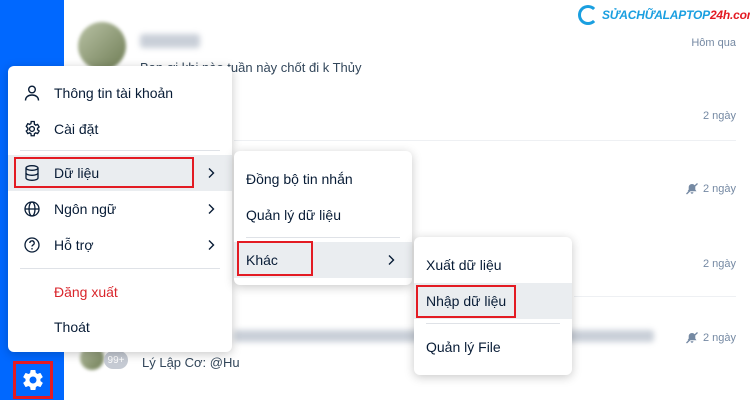 Image resolution: width=750 pixels, height=400 pixels. I want to click on menu-item-settings: Cài đặt, so click(120, 129).